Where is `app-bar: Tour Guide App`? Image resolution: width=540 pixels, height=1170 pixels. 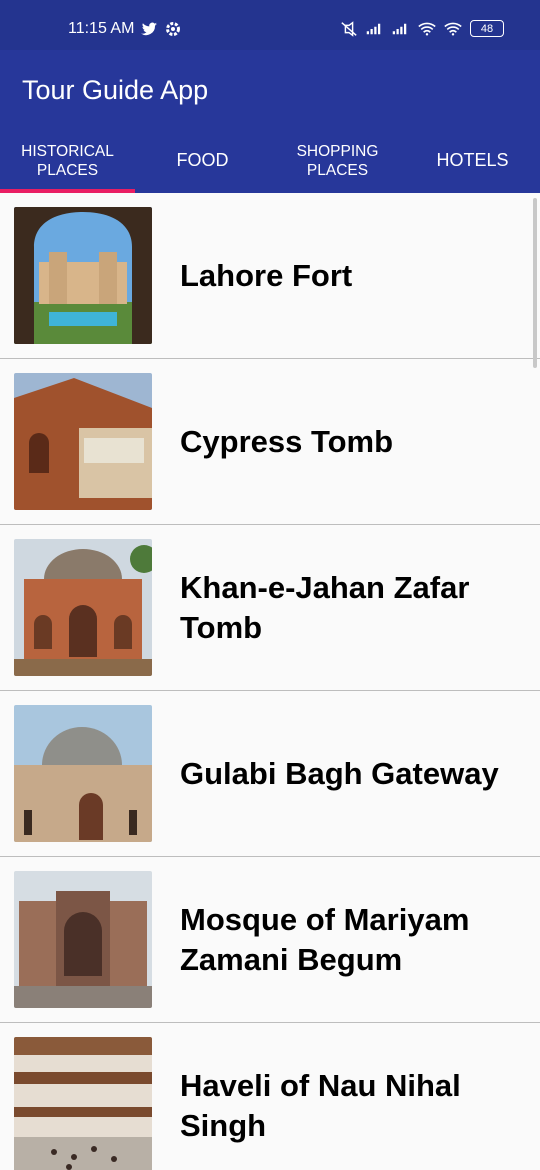
app-bar: Tour Guide App is located at coordinates (270, 89).